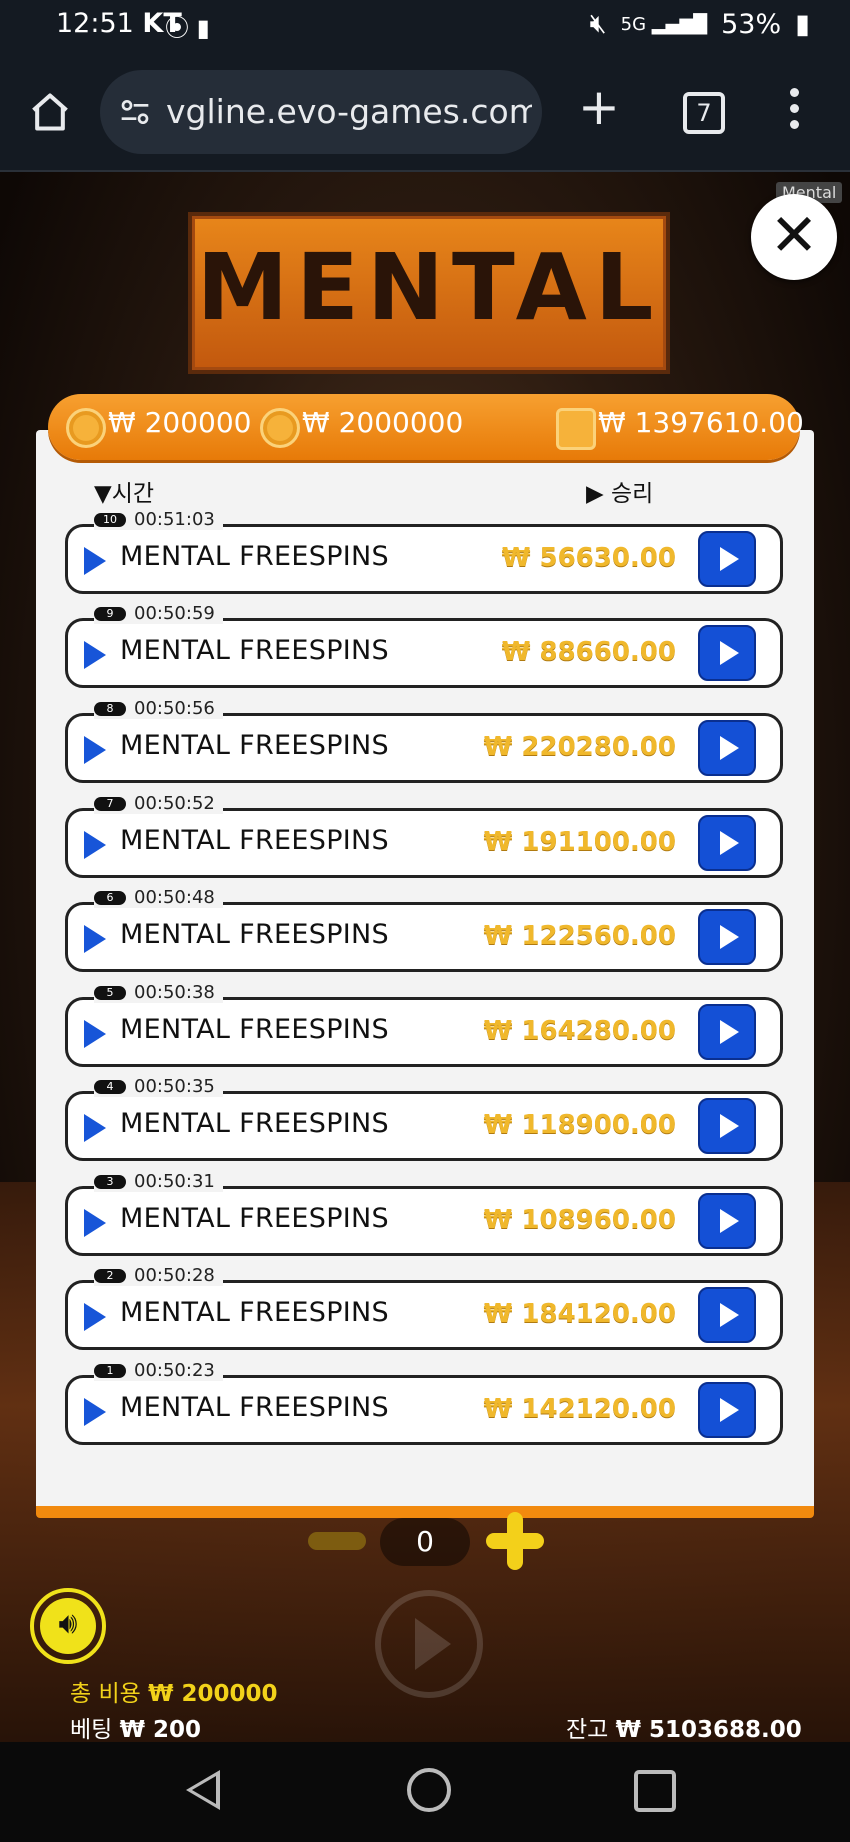 The image size is (850, 1842). What do you see at coordinates (795, 112) in the screenshot?
I see `more-menu-icon` at bounding box center [795, 112].